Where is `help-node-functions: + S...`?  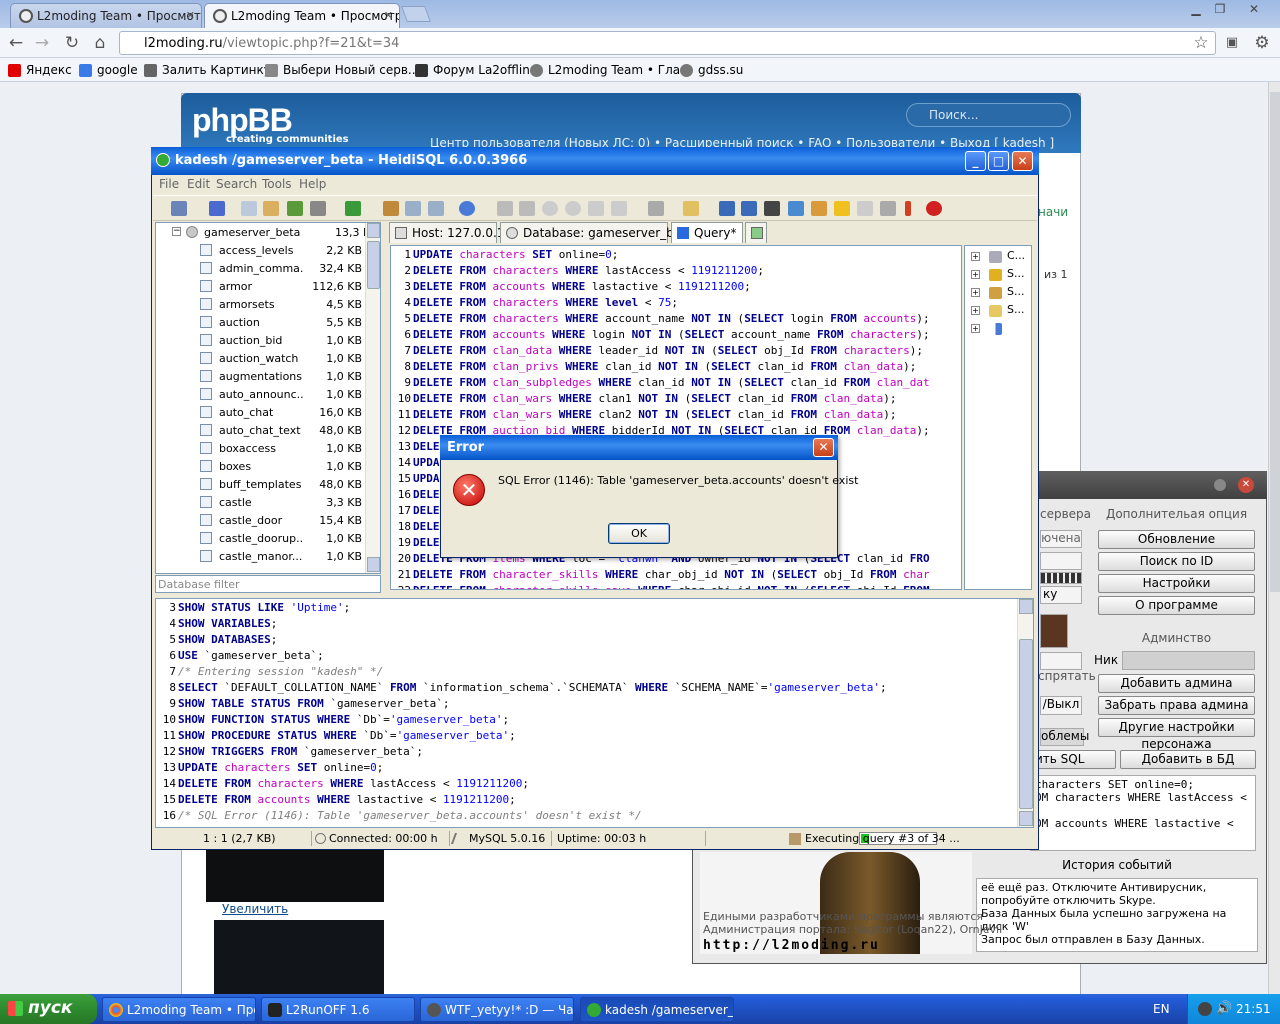
help-node-functions: + S... is located at coordinates (1000, 276).